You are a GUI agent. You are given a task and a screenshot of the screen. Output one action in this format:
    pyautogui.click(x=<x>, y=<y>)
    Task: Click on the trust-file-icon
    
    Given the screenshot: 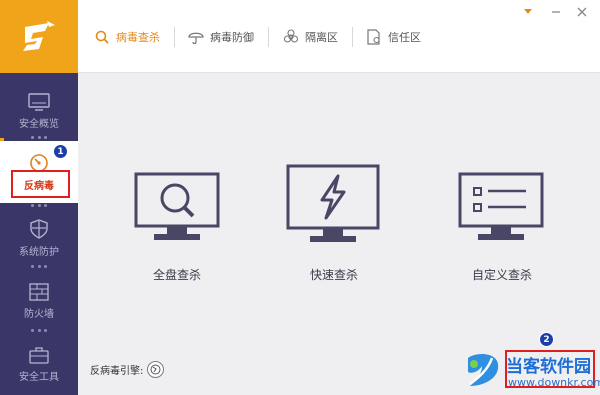 What is the action you would take?
    pyautogui.click(x=374, y=37)
    